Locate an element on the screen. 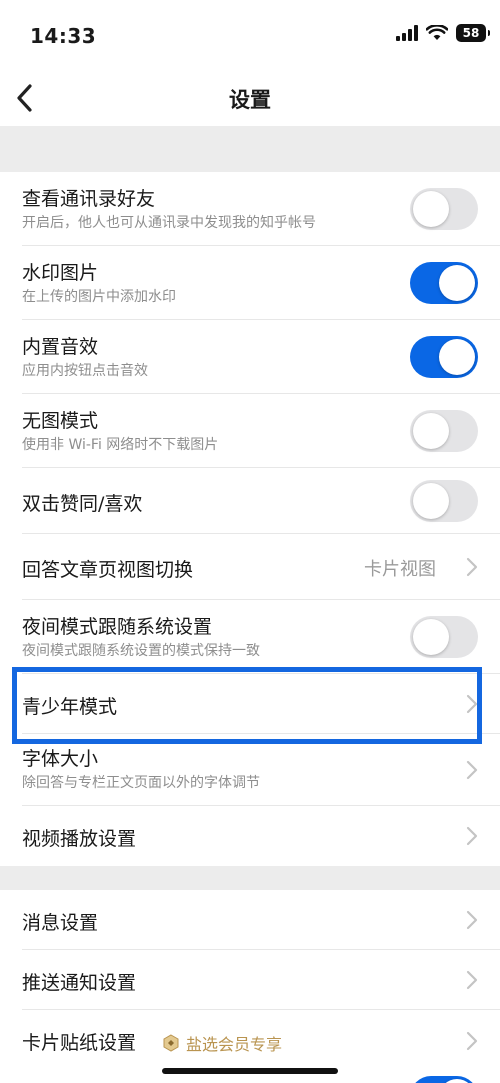  contacts-toggle is located at coordinates (444, 209).